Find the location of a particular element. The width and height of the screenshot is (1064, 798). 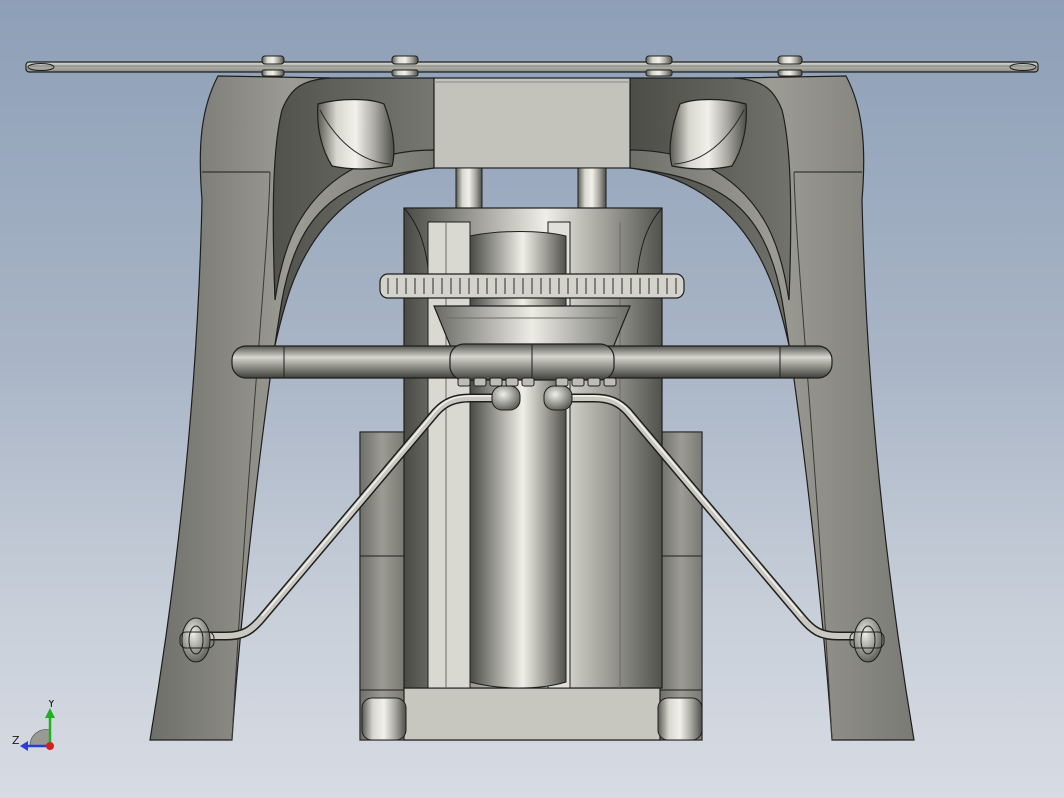

view-orientation-triad: Y Z is located at coordinates (38, 730).